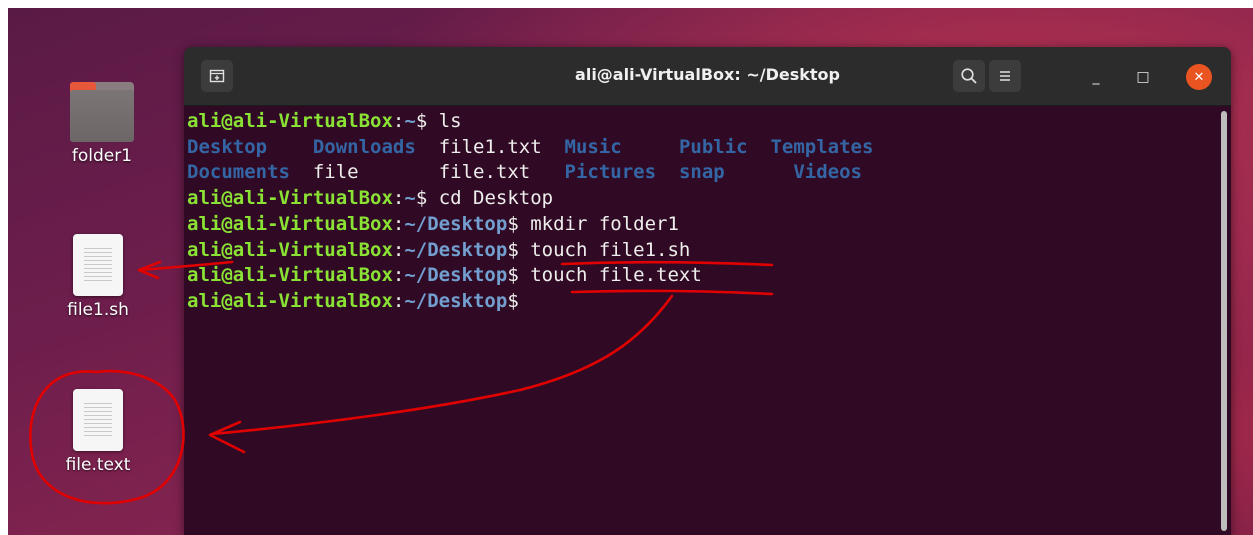  Describe the element at coordinates (98, 465) in the screenshot. I see `desktop-icon-label: file.text` at that location.